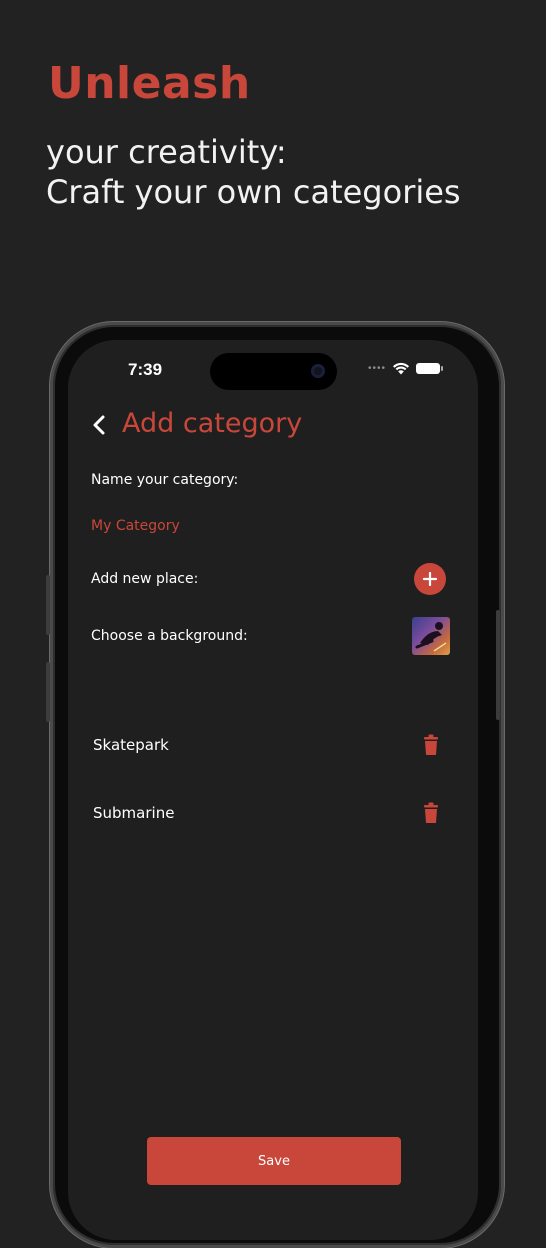 The image size is (546, 1248). What do you see at coordinates (149, 83) in the screenshot?
I see `promo-headline: Unleash` at bounding box center [149, 83].